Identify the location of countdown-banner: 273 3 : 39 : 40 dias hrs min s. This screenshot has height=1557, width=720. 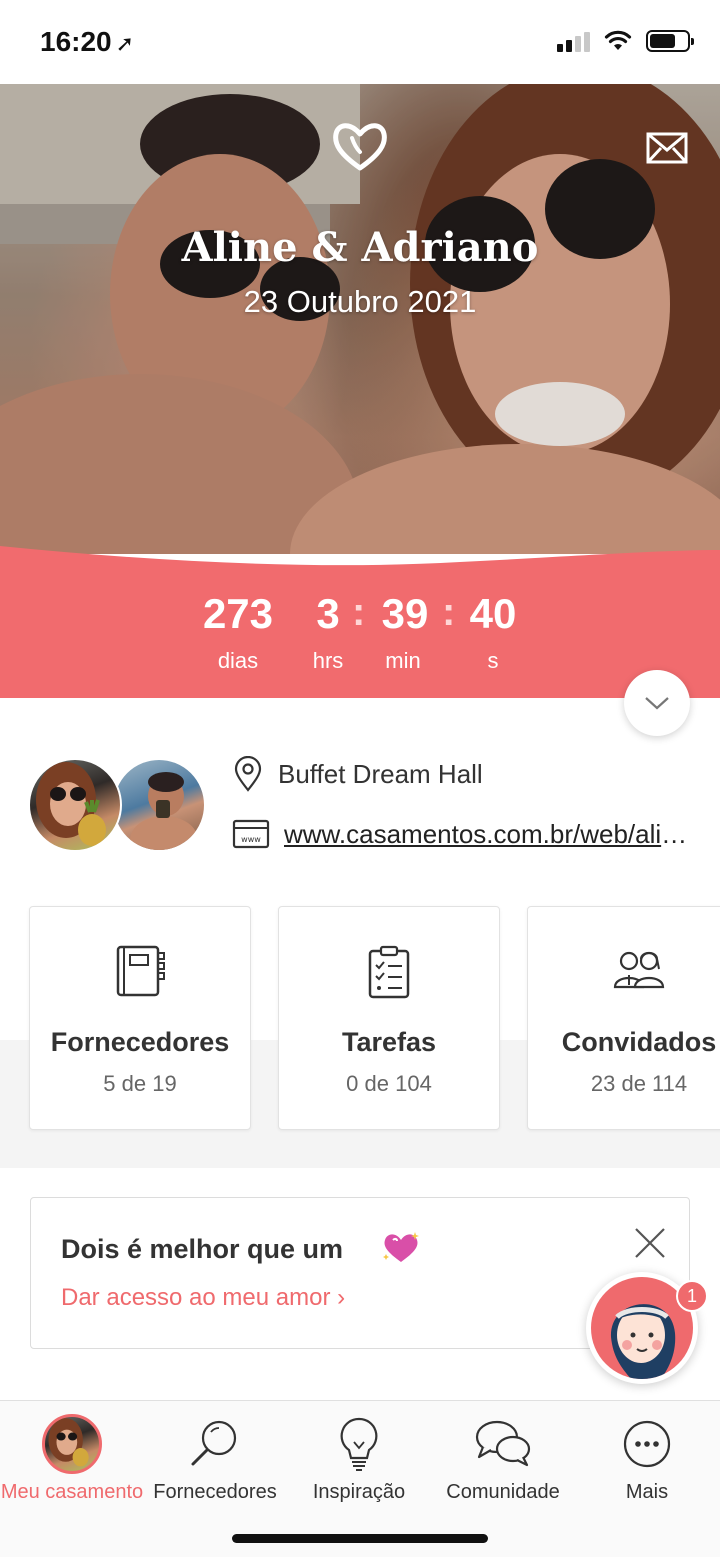
(360, 619).